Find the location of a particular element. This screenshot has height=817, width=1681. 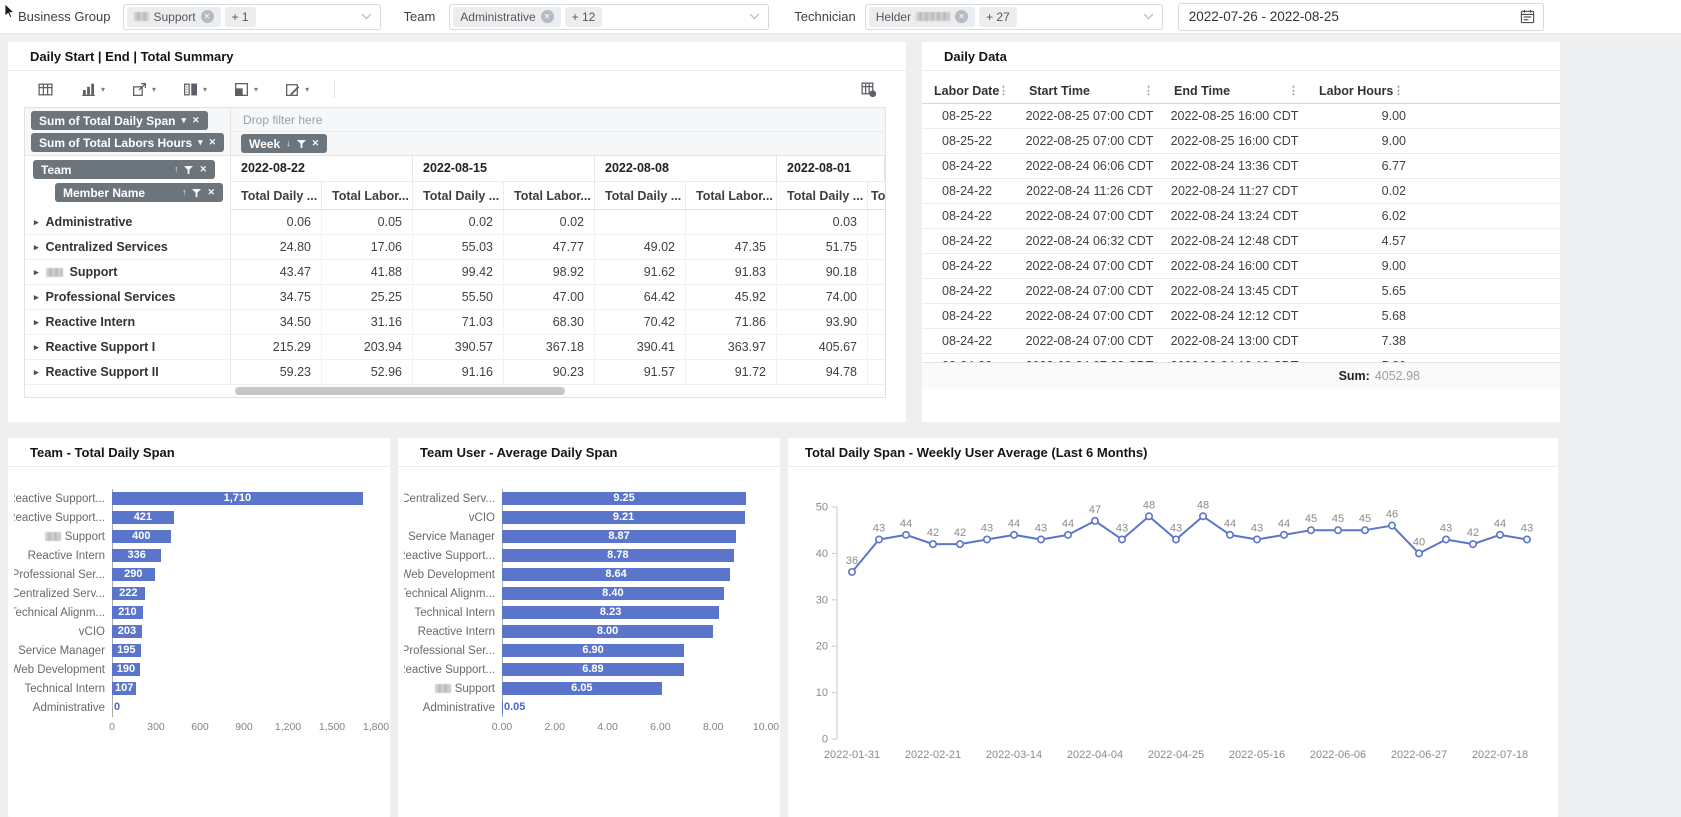

filter-chip: Support ✕ is located at coordinates (173, 16).